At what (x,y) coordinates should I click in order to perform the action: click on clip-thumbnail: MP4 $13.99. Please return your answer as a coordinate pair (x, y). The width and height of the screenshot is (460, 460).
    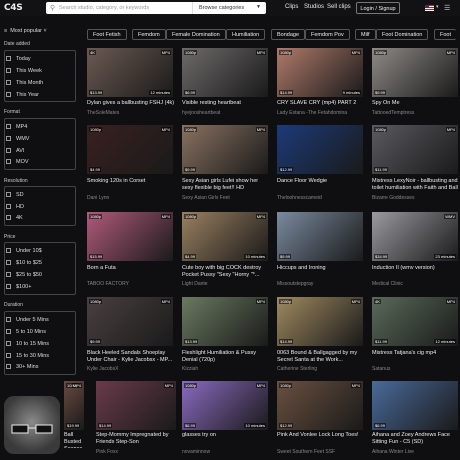
    Looking at the image, I should click on (225, 321).